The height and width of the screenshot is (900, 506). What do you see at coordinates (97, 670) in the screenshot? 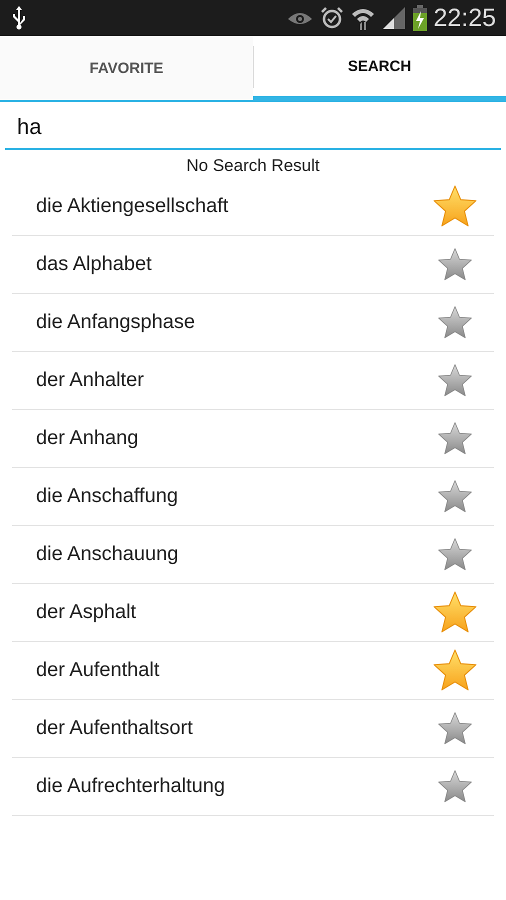
I see `word-label: der Aufenthalt` at bounding box center [97, 670].